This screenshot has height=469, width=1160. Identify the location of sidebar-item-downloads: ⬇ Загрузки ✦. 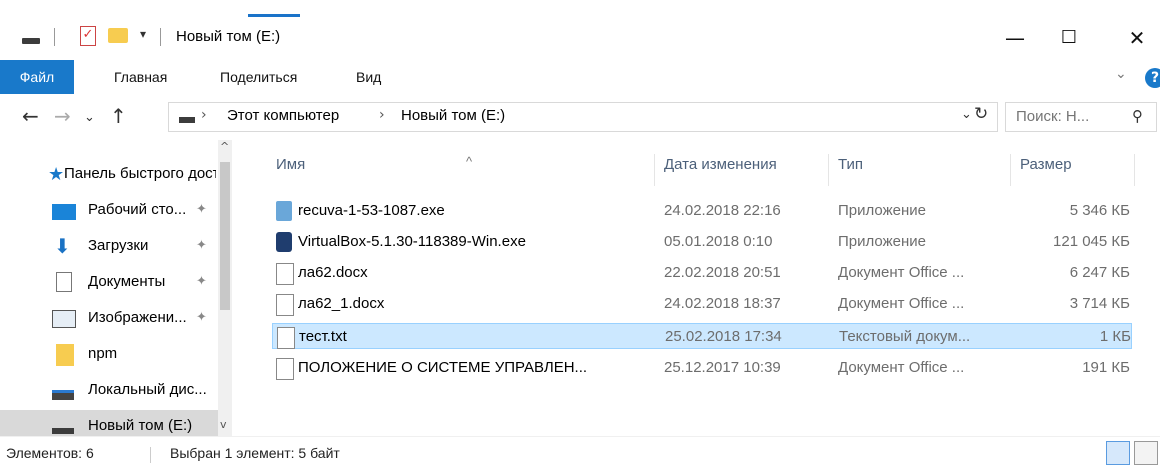
(109, 247).